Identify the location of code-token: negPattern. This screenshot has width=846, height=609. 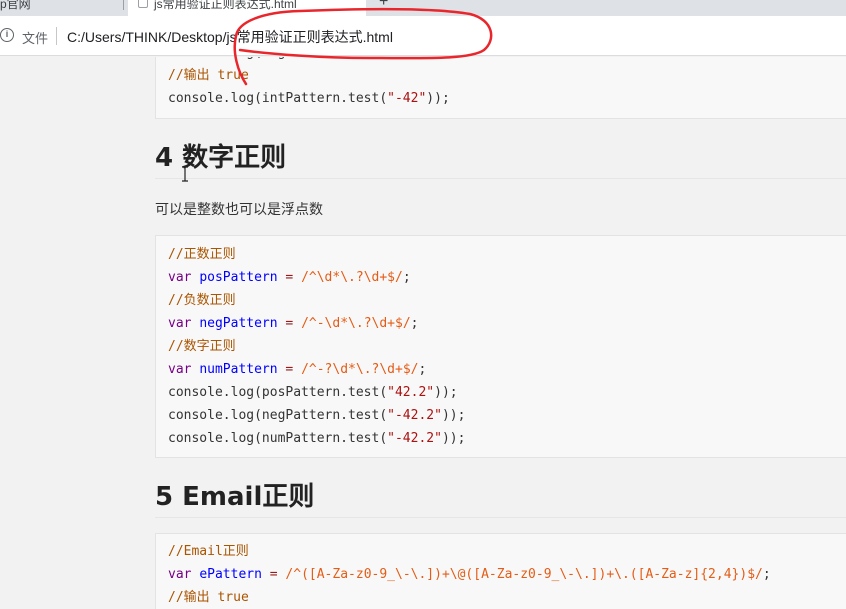
(238, 323).